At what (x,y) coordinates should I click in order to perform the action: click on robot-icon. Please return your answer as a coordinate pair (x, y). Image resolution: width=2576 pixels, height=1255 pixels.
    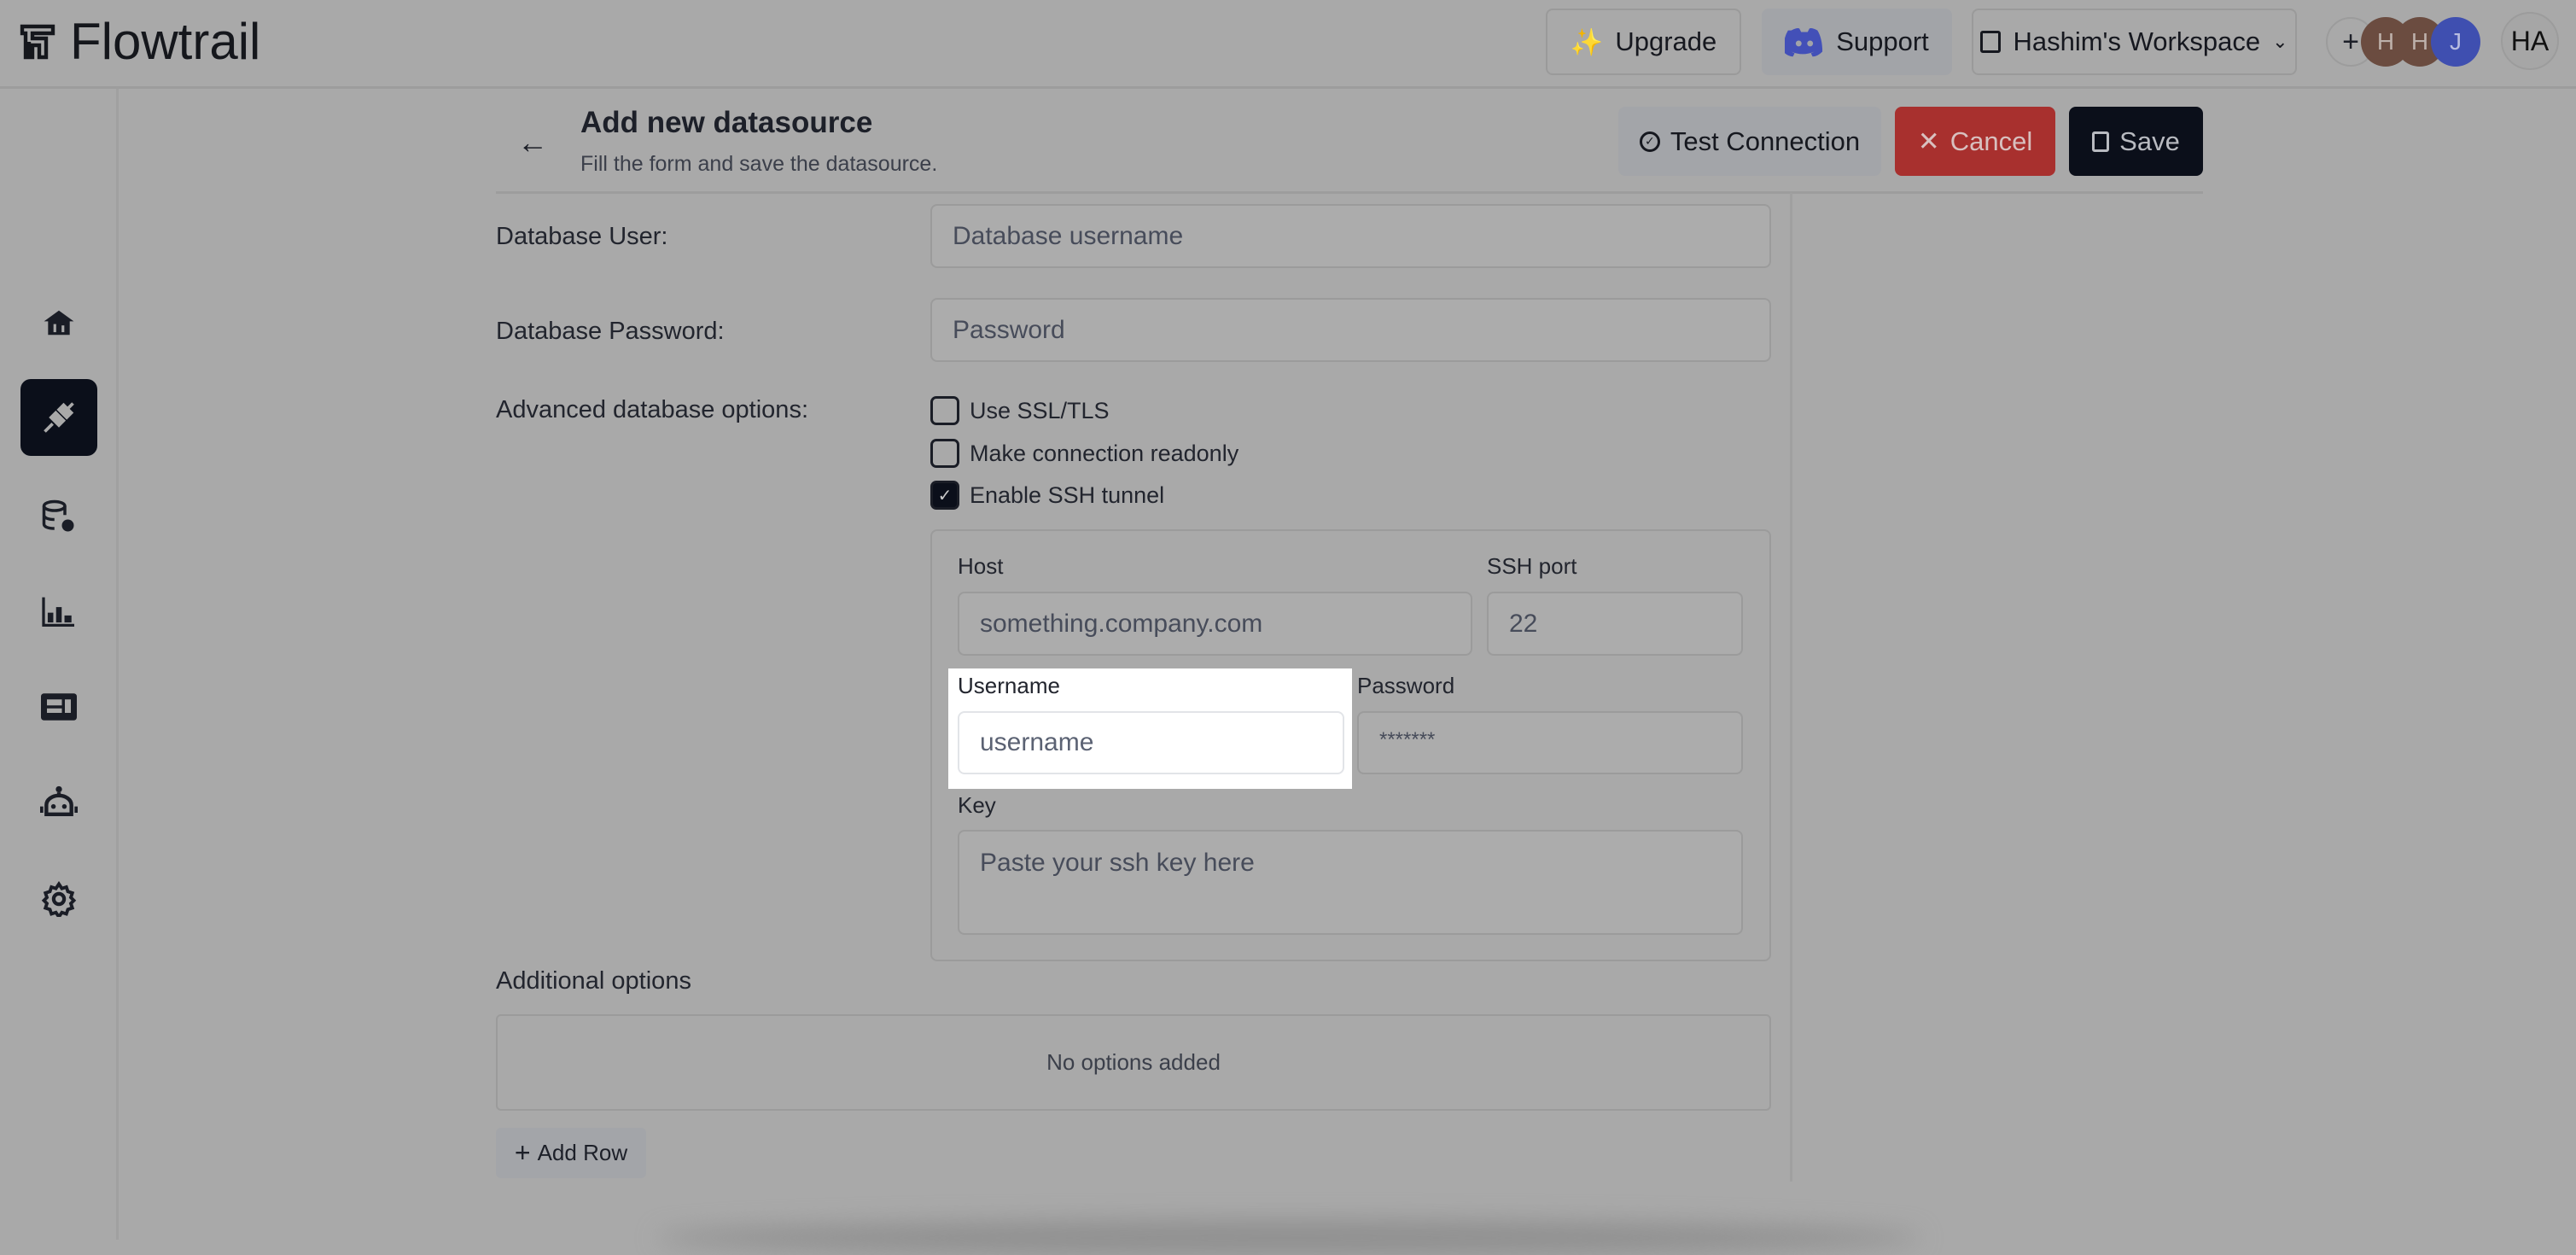
    Looking at the image, I should click on (59, 801).